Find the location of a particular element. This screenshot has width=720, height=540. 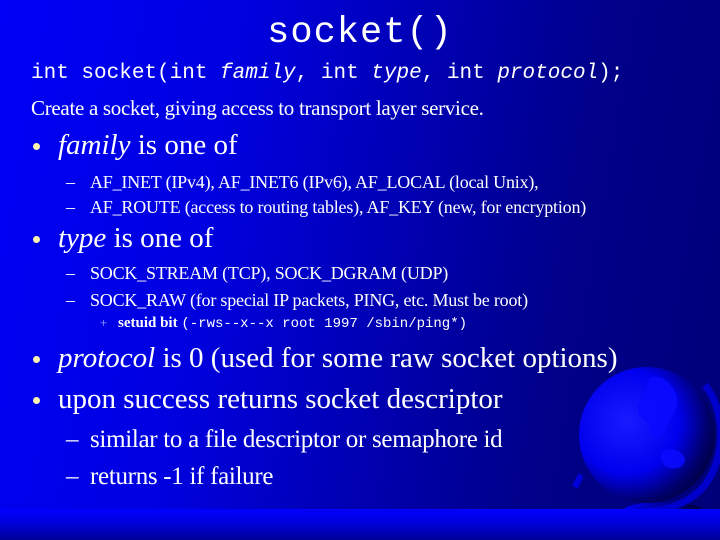

bullet-type: type is one of is located at coordinates (135, 238).